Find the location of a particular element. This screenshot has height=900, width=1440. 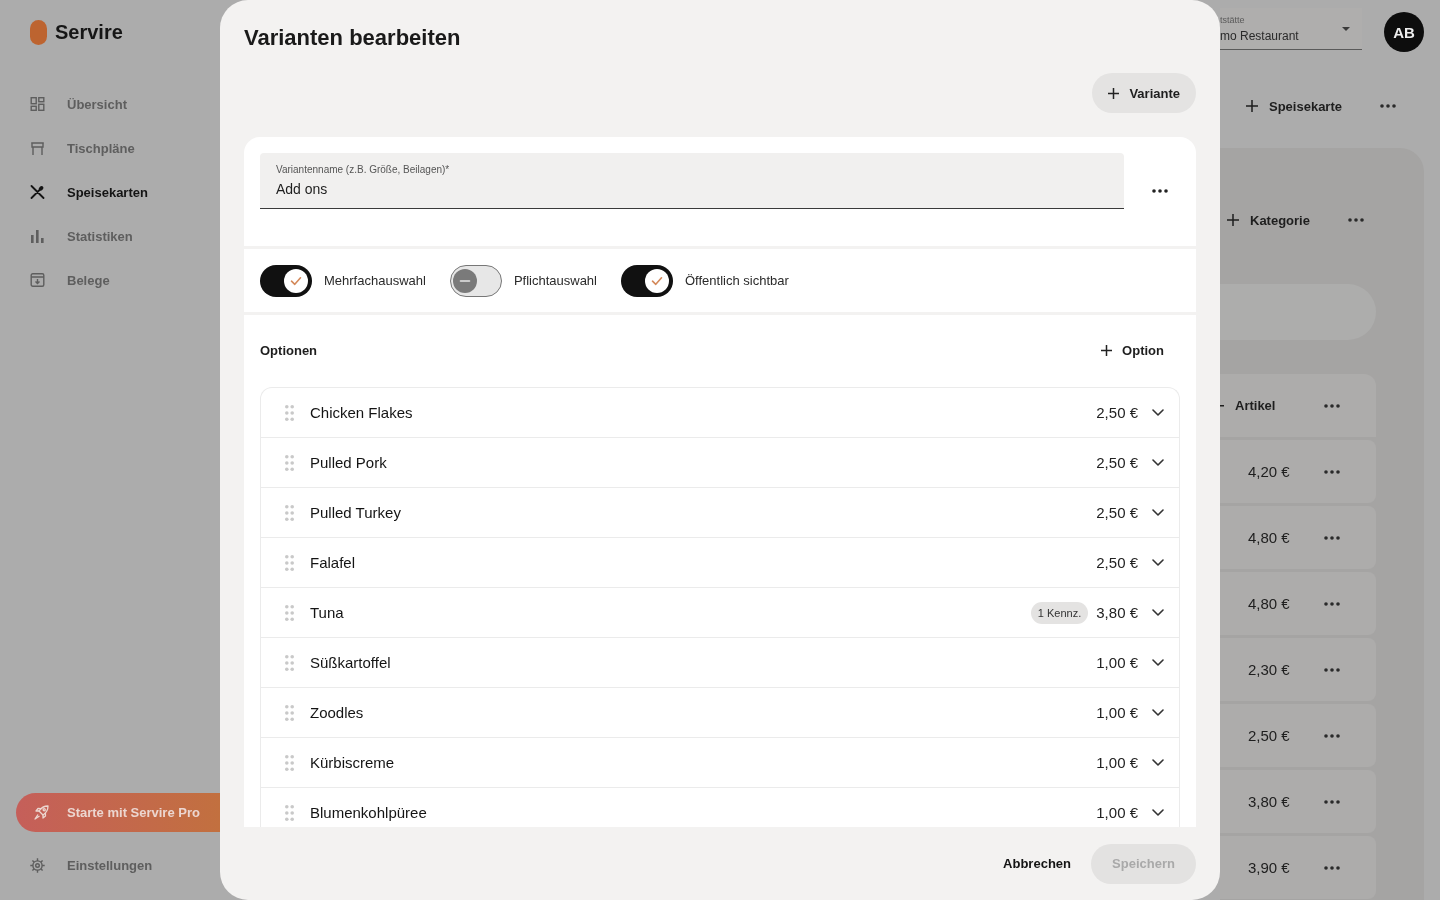

item-price: 3,90 € is located at coordinates (1269, 867).